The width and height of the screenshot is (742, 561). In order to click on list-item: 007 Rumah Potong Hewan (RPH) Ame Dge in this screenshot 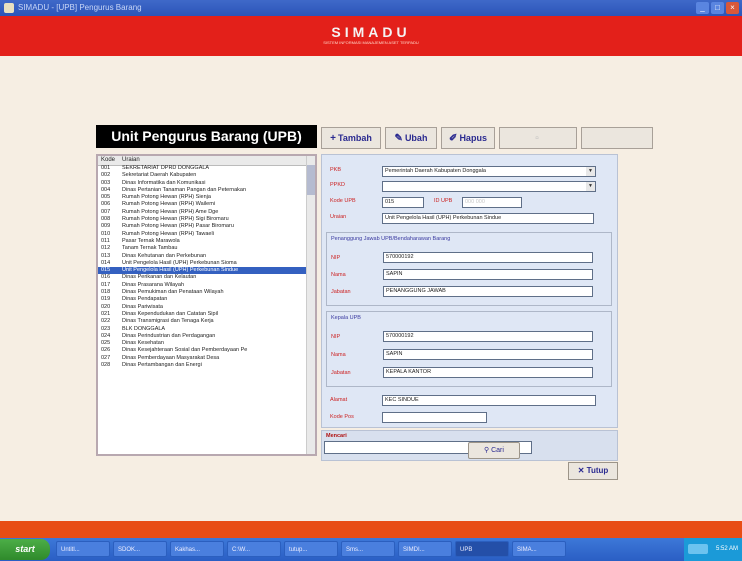, I will do `click(202, 212)`.